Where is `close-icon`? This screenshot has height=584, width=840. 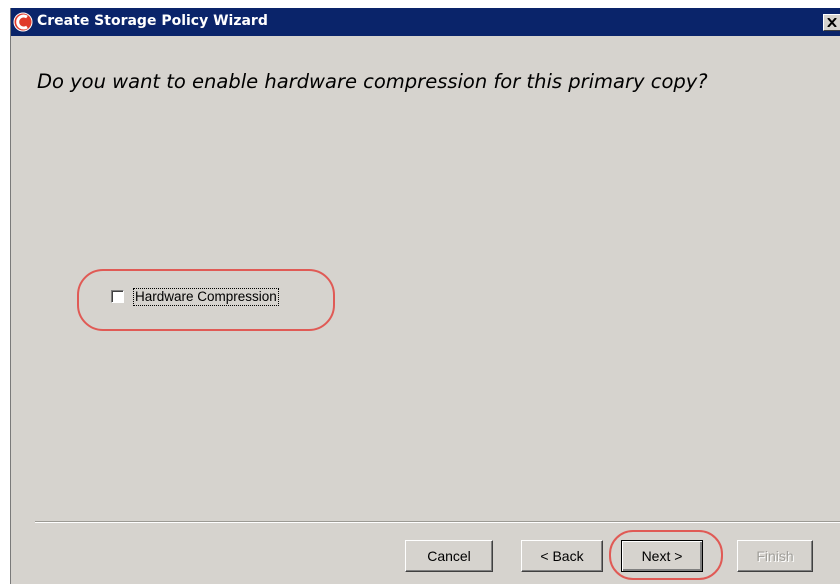
close-icon is located at coordinates (832, 22).